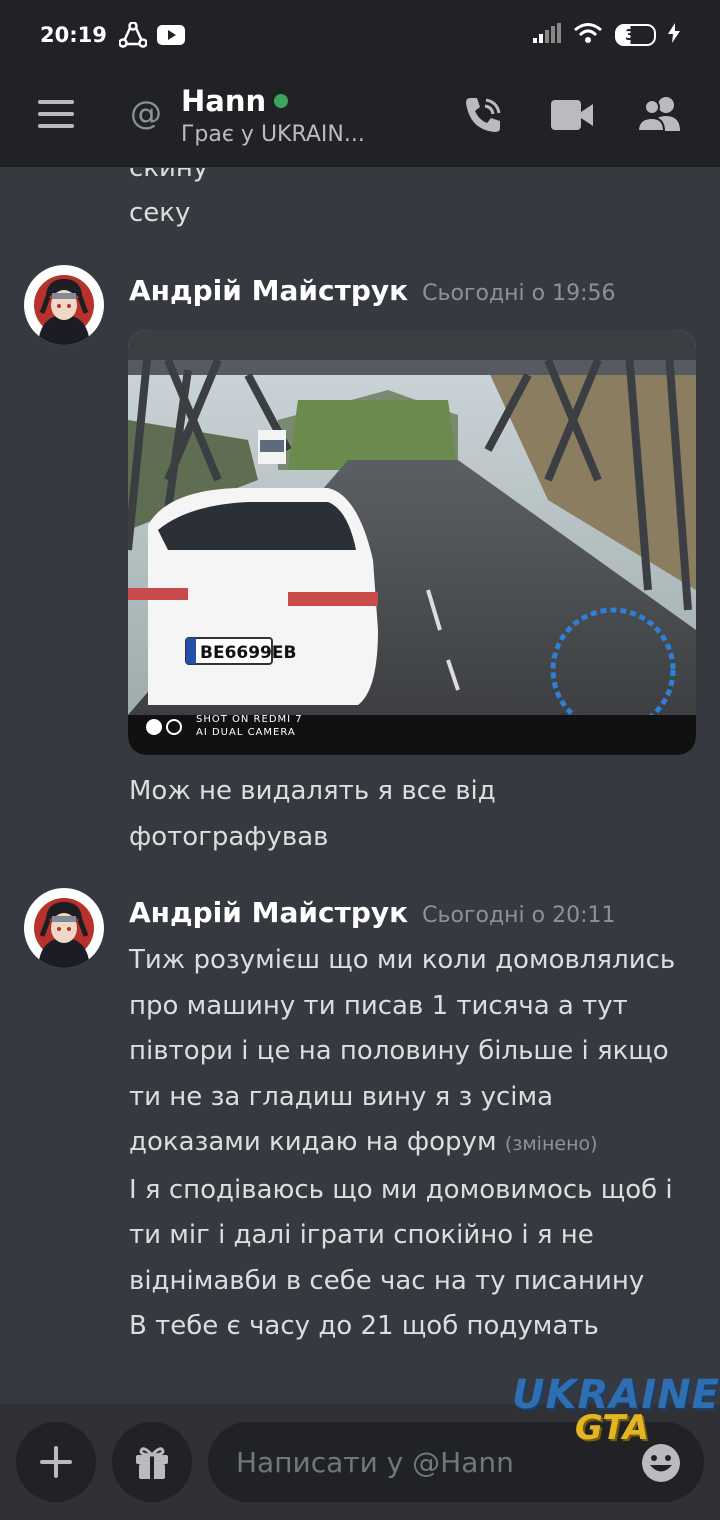 The width and height of the screenshot is (720, 1520). What do you see at coordinates (378, 1005) in the screenshot?
I see `message-line: про машину ти писав 1 тисяча а тут` at bounding box center [378, 1005].